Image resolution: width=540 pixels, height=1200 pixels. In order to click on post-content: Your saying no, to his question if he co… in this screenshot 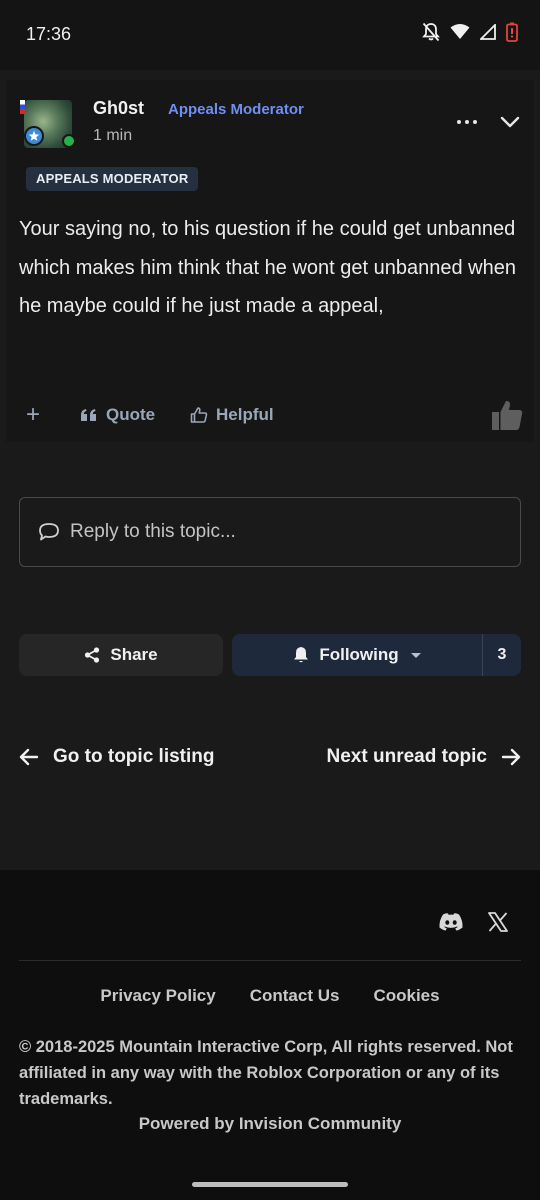, I will do `click(267, 267)`.